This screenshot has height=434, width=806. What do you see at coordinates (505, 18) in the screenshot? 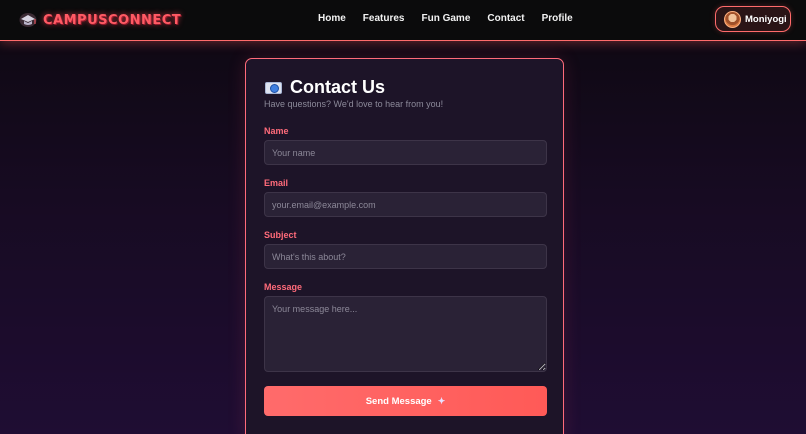
I see `nav-link-contact: Contact` at bounding box center [505, 18].